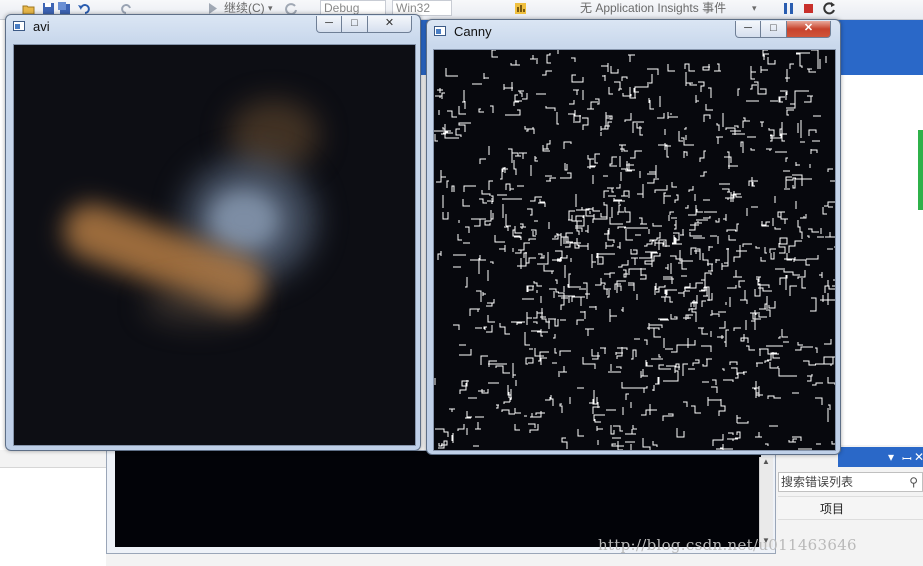  I want to click on scroll-up-icon: ▲, so click(766, 461).